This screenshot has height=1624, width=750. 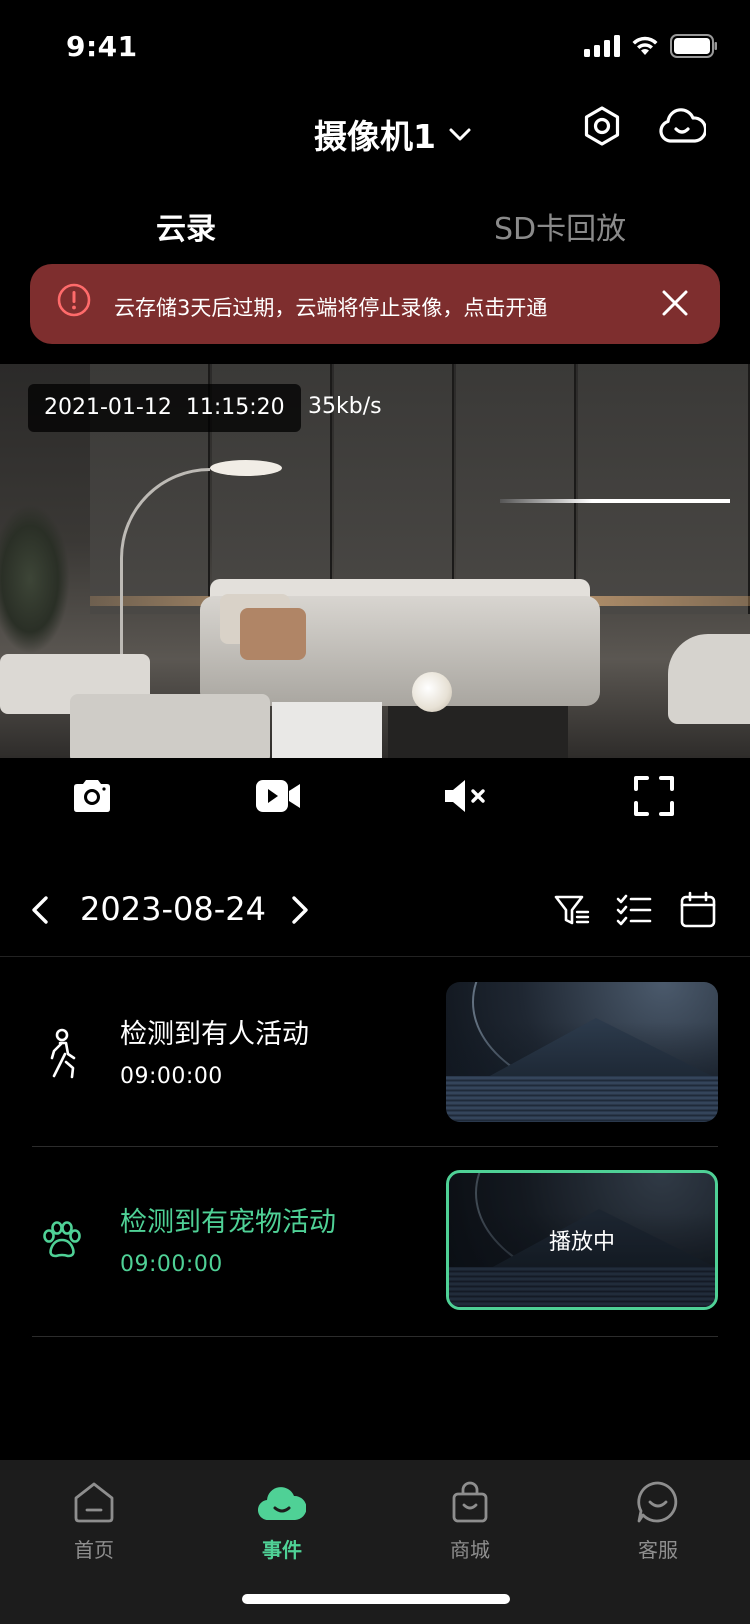 I want to click on chat-smile-icon, so click(x=657, y=1502).